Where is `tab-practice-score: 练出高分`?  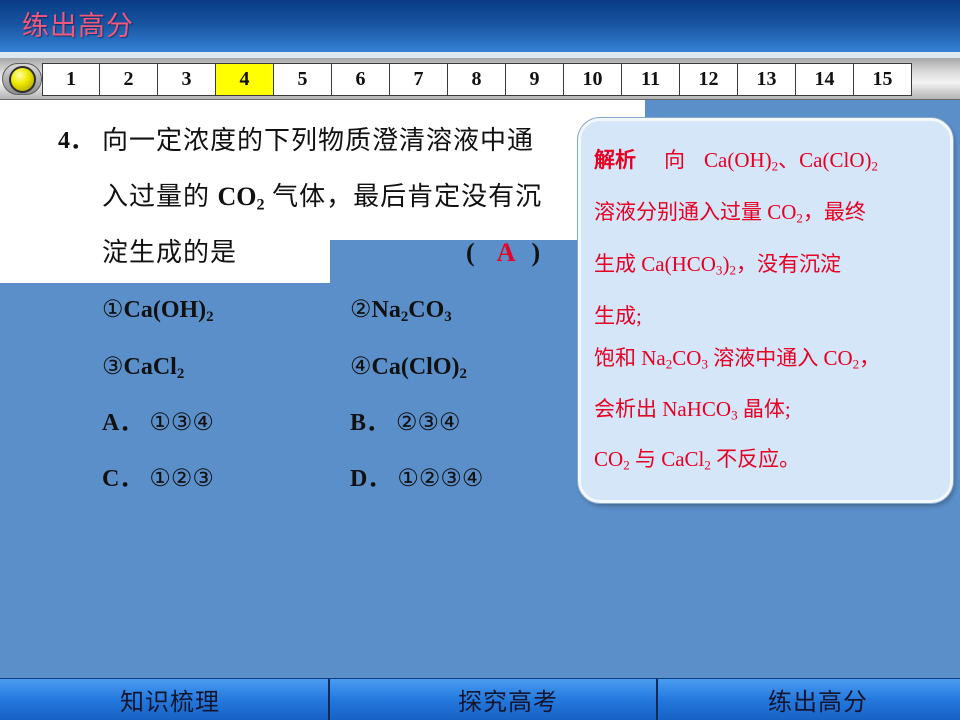 tab-practice-score: 练出高分 is located at coordinates (808, 699).